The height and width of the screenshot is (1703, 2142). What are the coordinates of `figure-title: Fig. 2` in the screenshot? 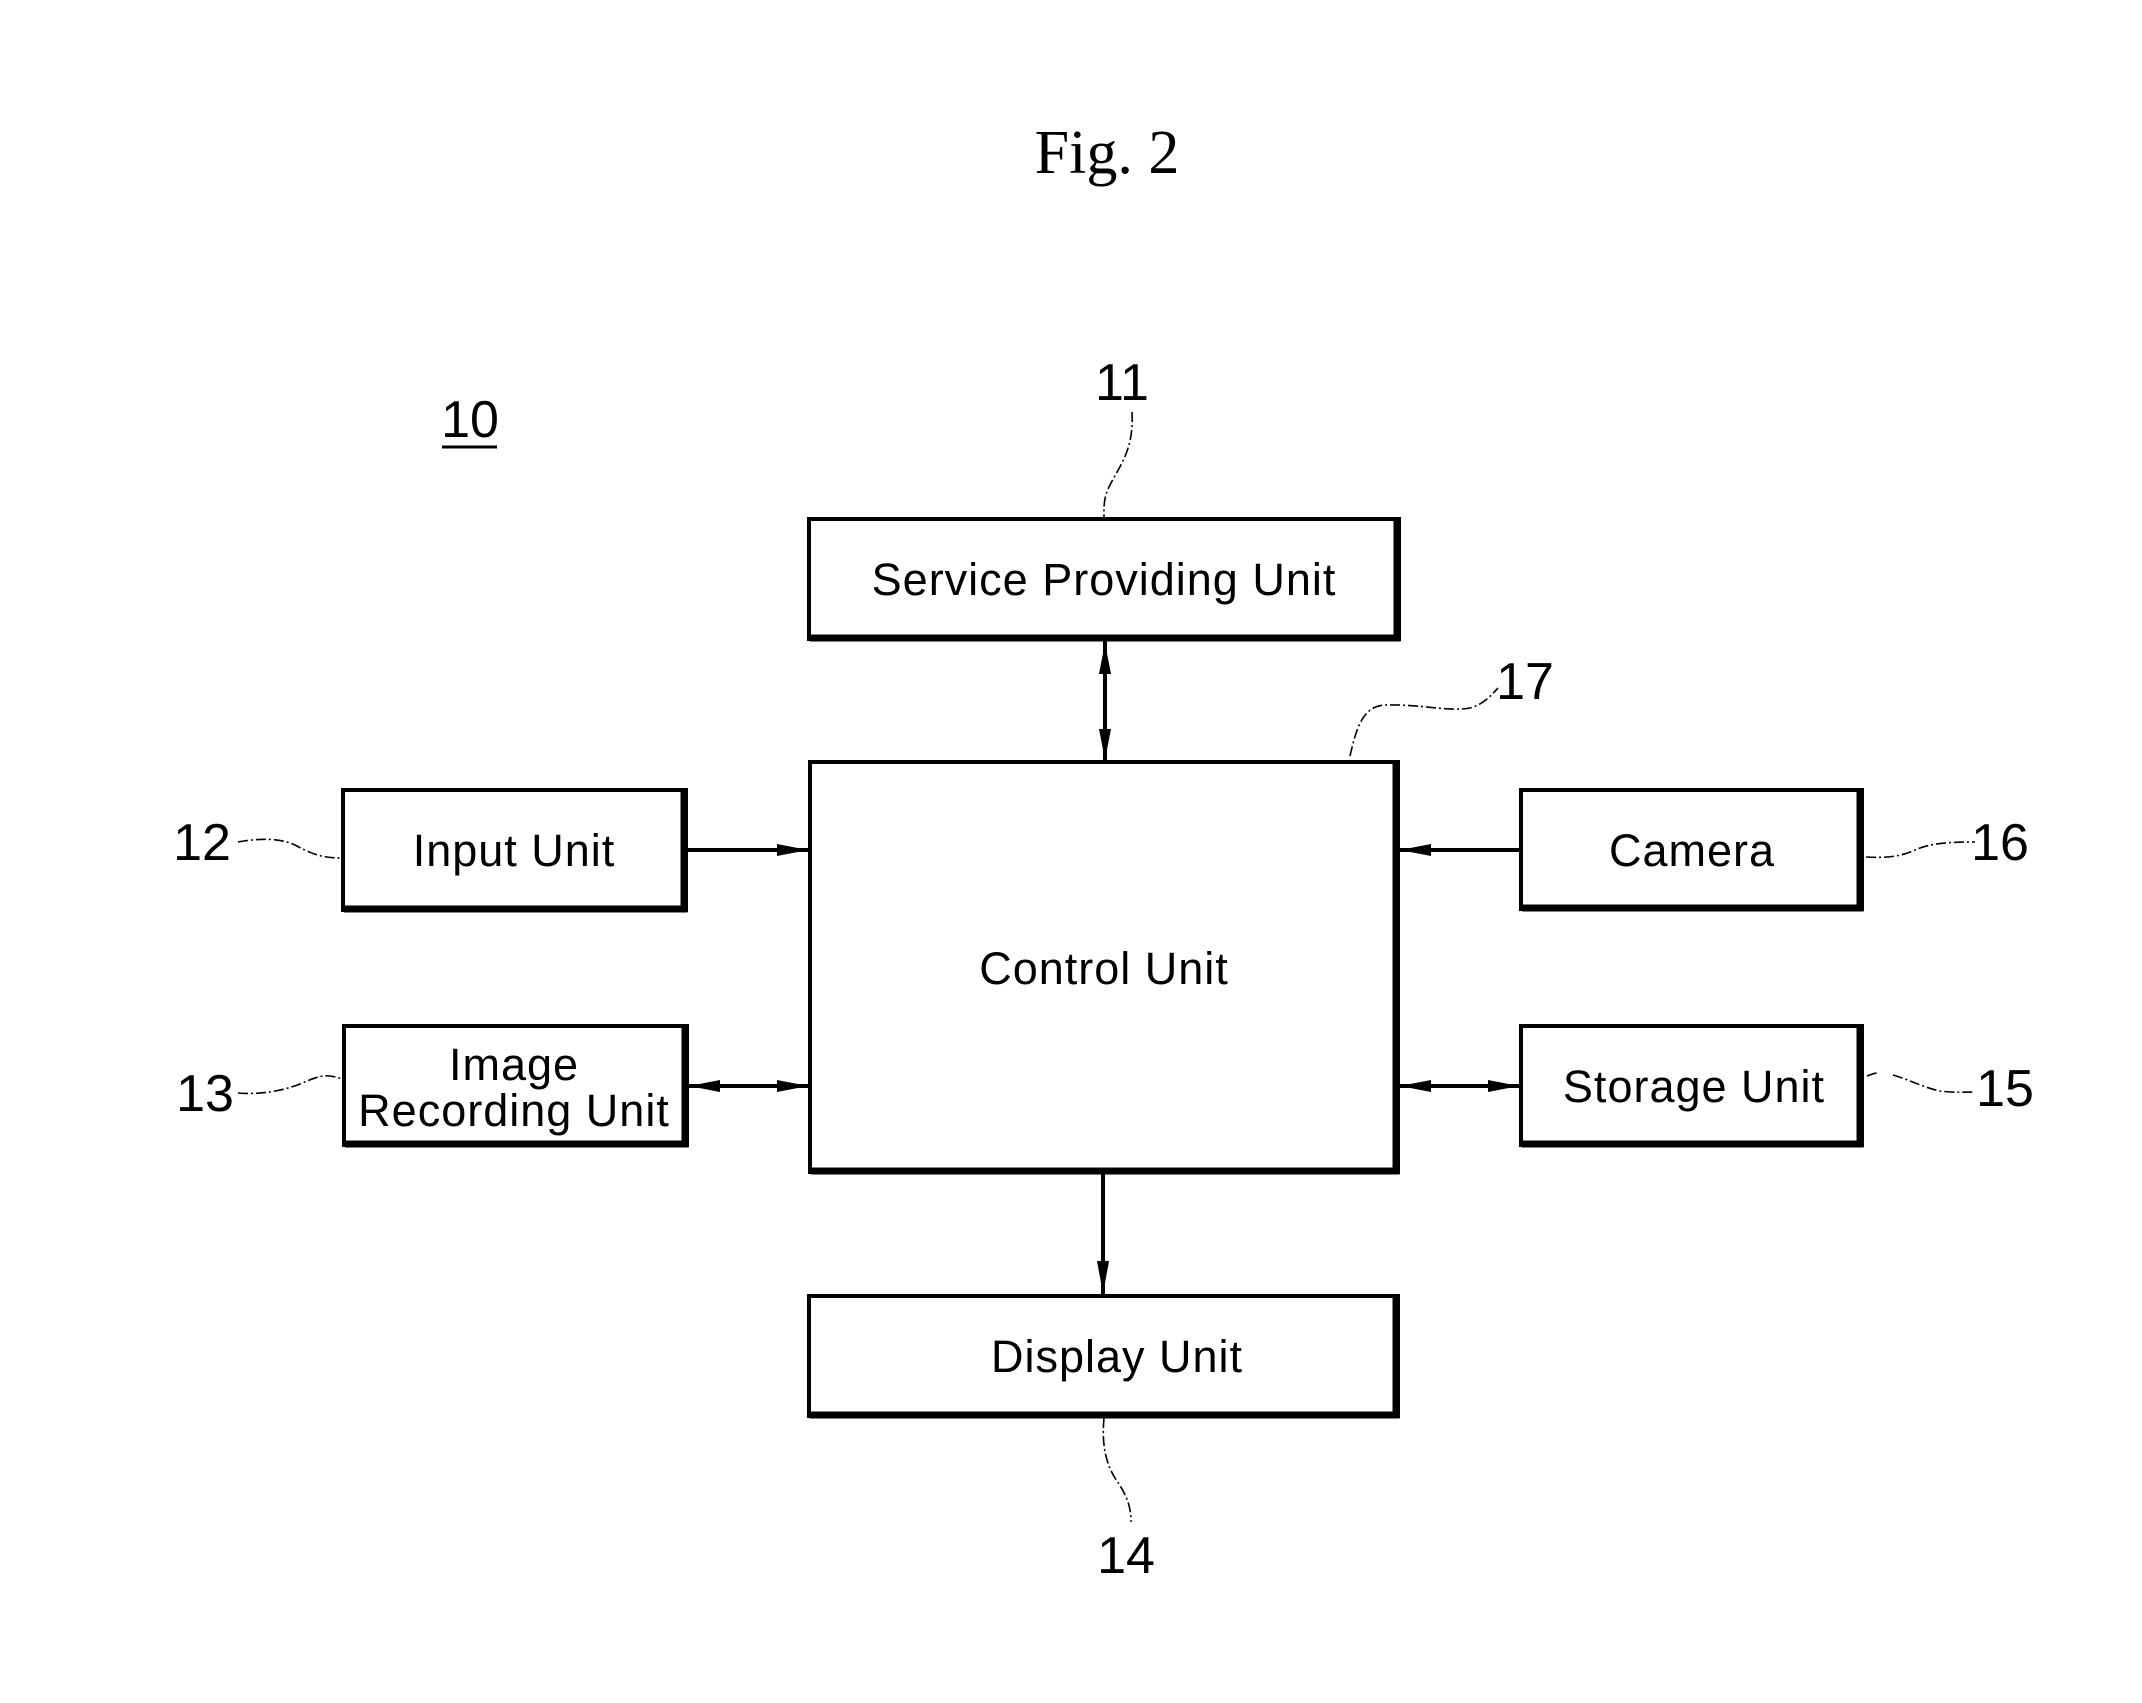 It's located at (1107, 153).